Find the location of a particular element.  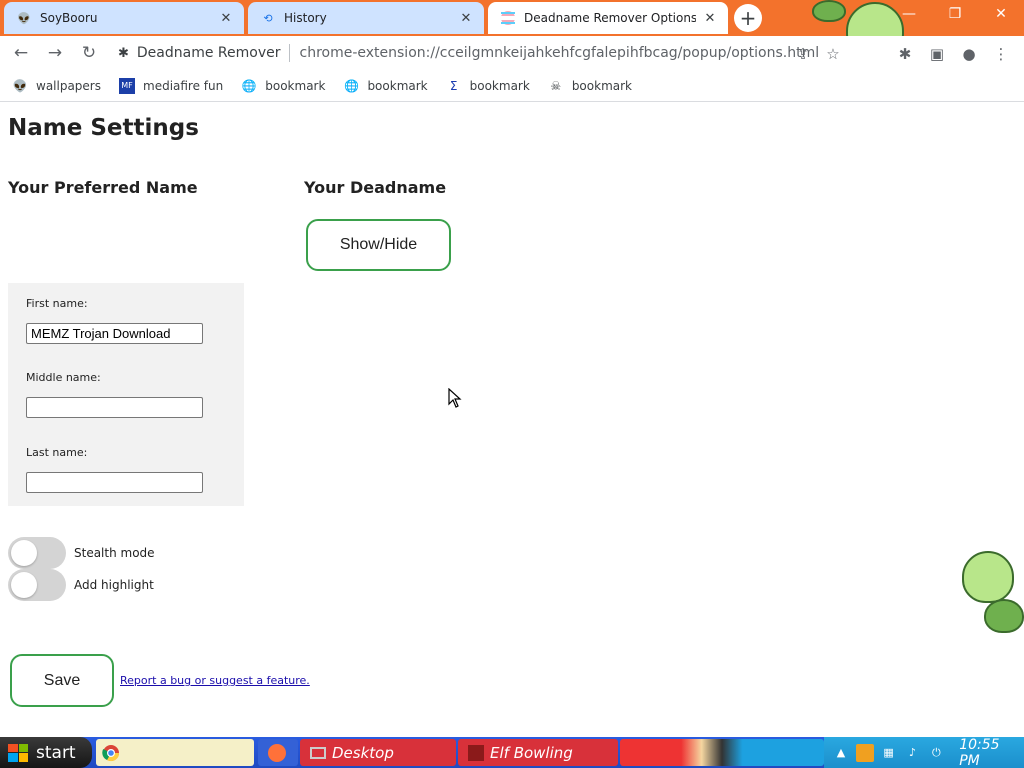

system-tray: ▲ ▦ ♪ ⏻ 10:55 PM is located at coordinates (924, 752).